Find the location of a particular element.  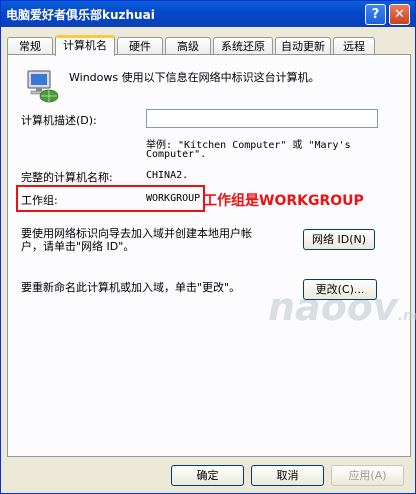

tab-advanced: 高级 is located at coordinates (188, 46).